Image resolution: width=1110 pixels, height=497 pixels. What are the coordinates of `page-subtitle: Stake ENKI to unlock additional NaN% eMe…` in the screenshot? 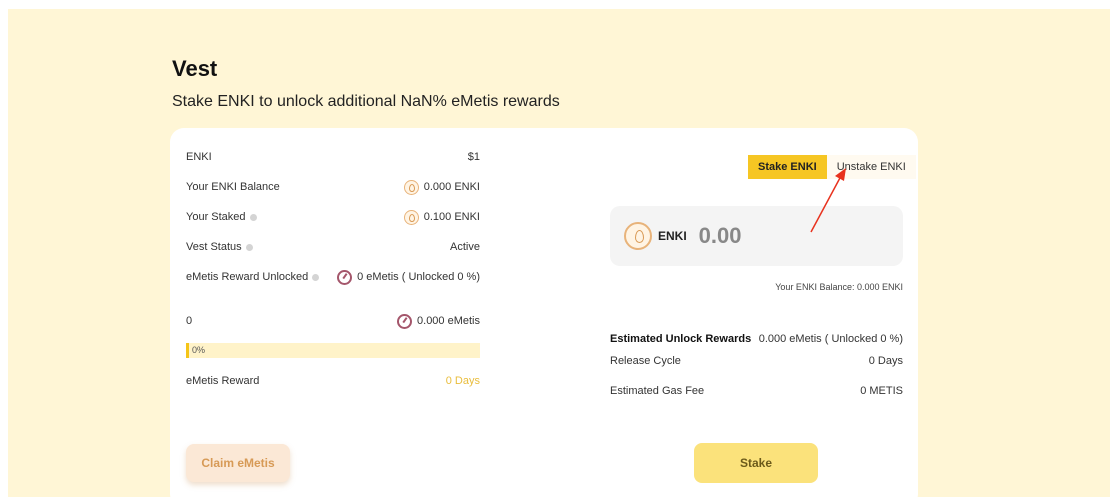 It's located at (366, 101).